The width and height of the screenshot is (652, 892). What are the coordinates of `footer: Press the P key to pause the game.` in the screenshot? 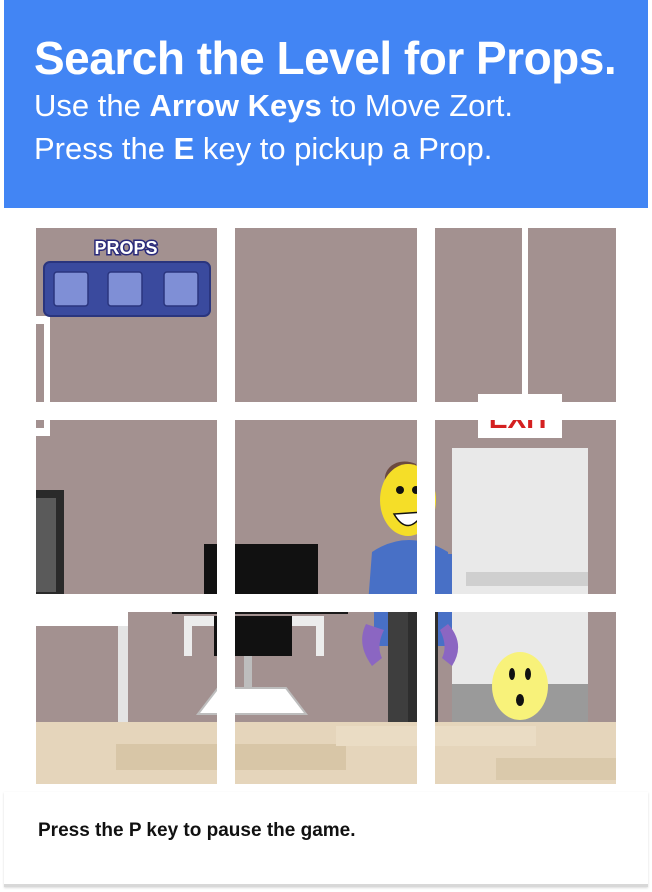 It's located at (326, 839).